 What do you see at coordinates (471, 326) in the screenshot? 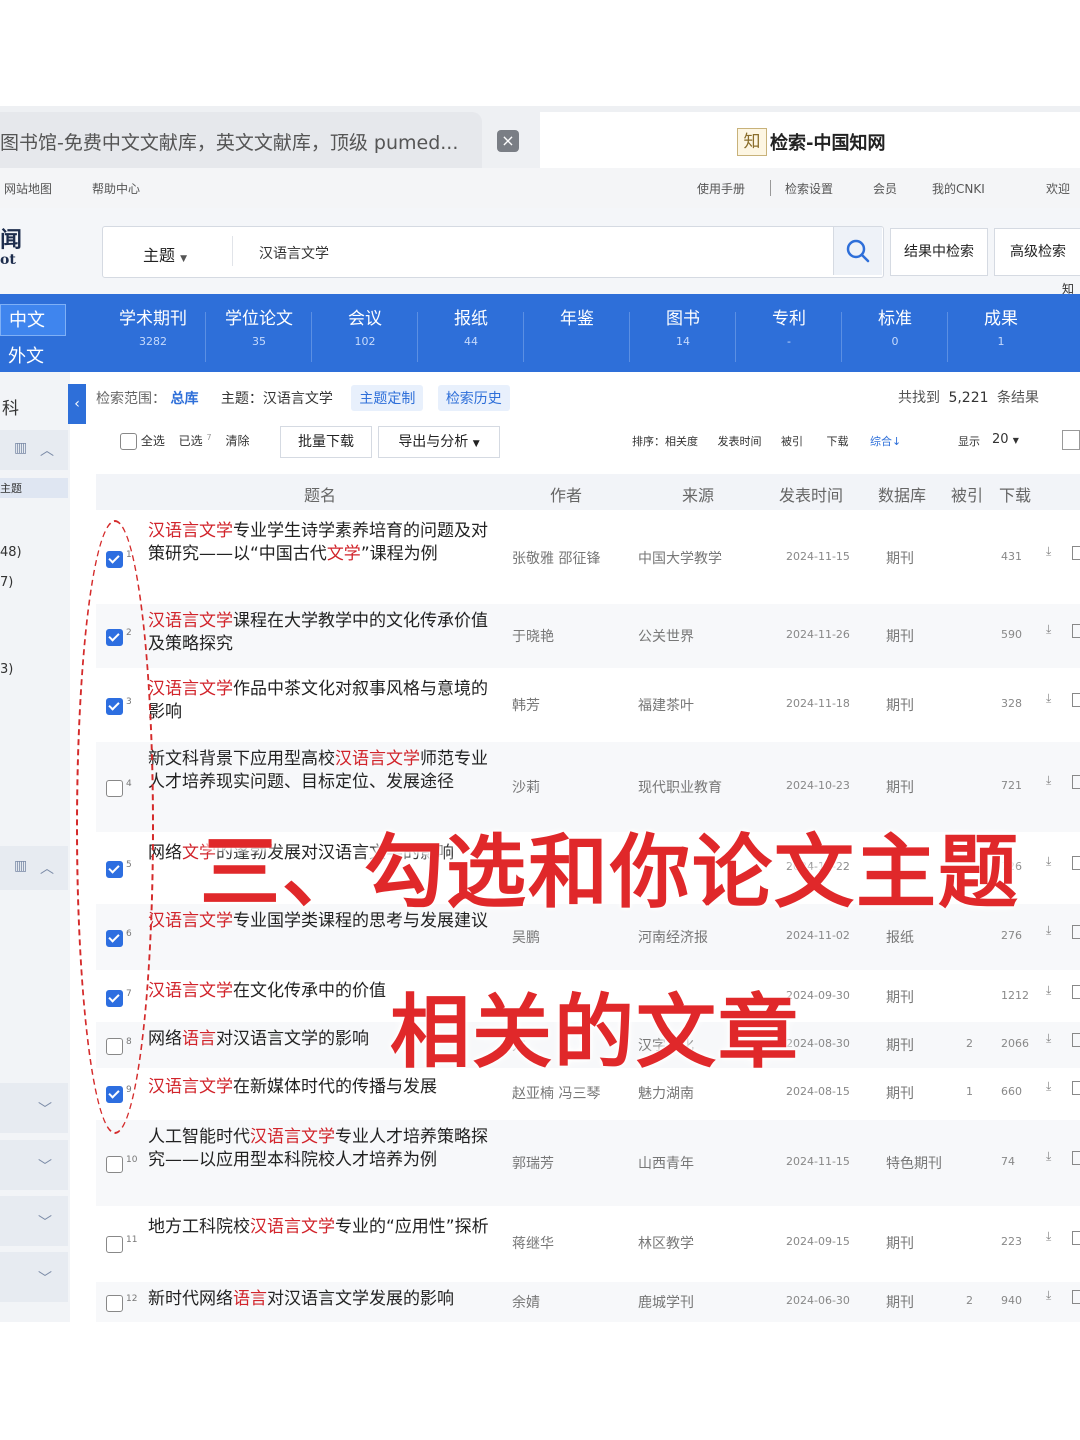
I see `nav-newspapers: 报纸 44` at bounding box center [471, 326].